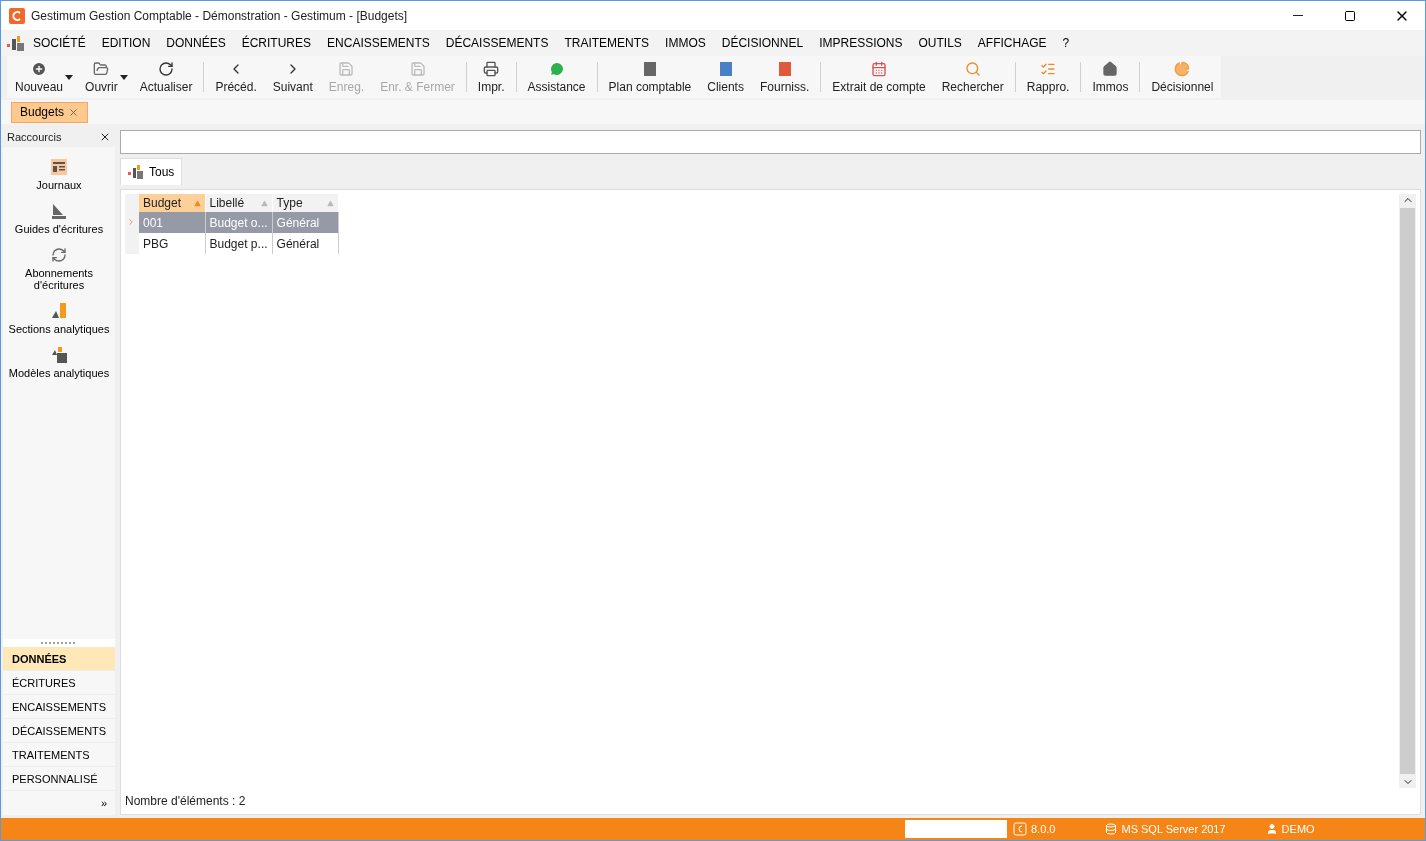  What do you see at coordinates (151, 171) in the screenshot?
I see `view-tab: Tous` at bounding box center [151, 171].